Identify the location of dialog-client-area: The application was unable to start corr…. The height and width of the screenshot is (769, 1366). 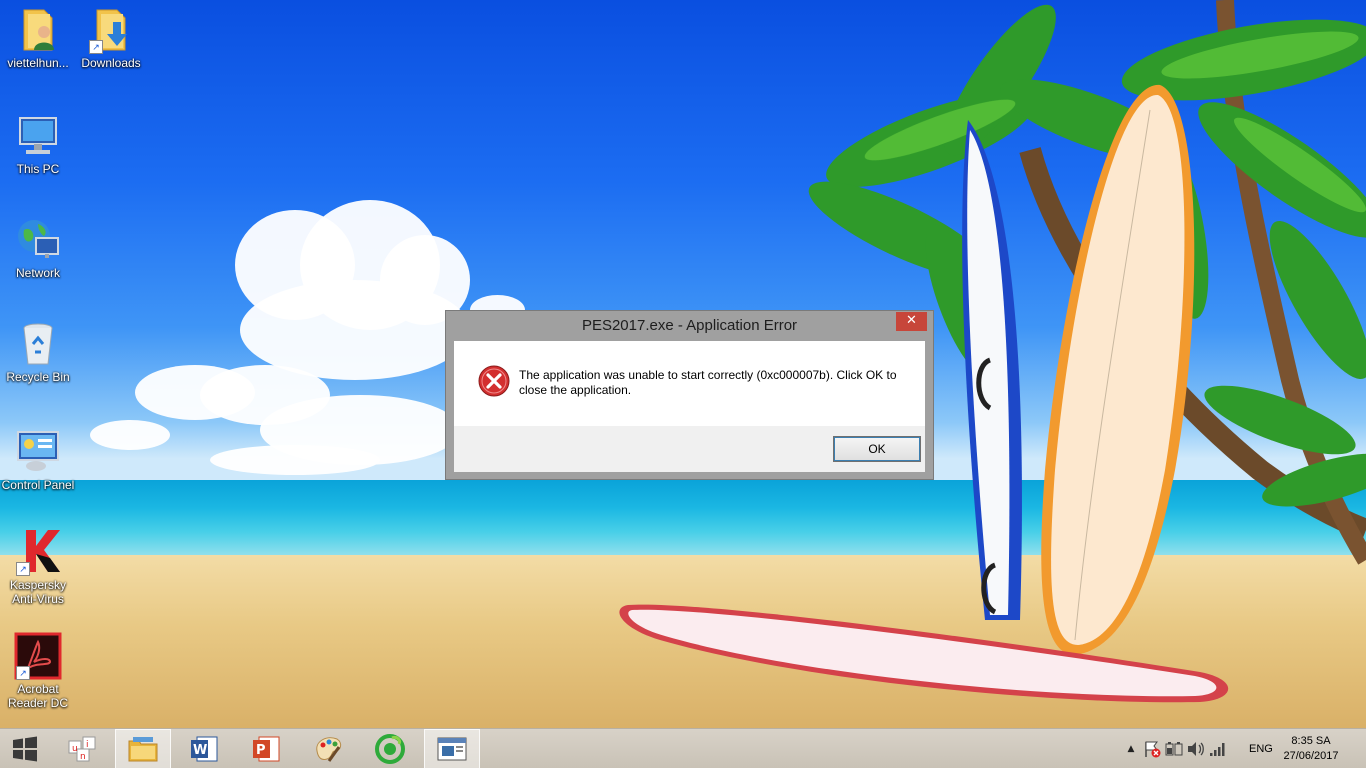
(689, 406).